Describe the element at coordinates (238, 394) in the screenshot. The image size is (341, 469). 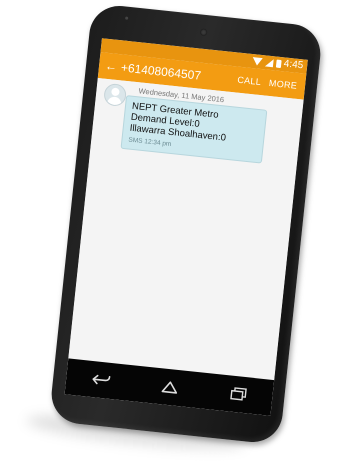
I see `recents-icon` at that location.